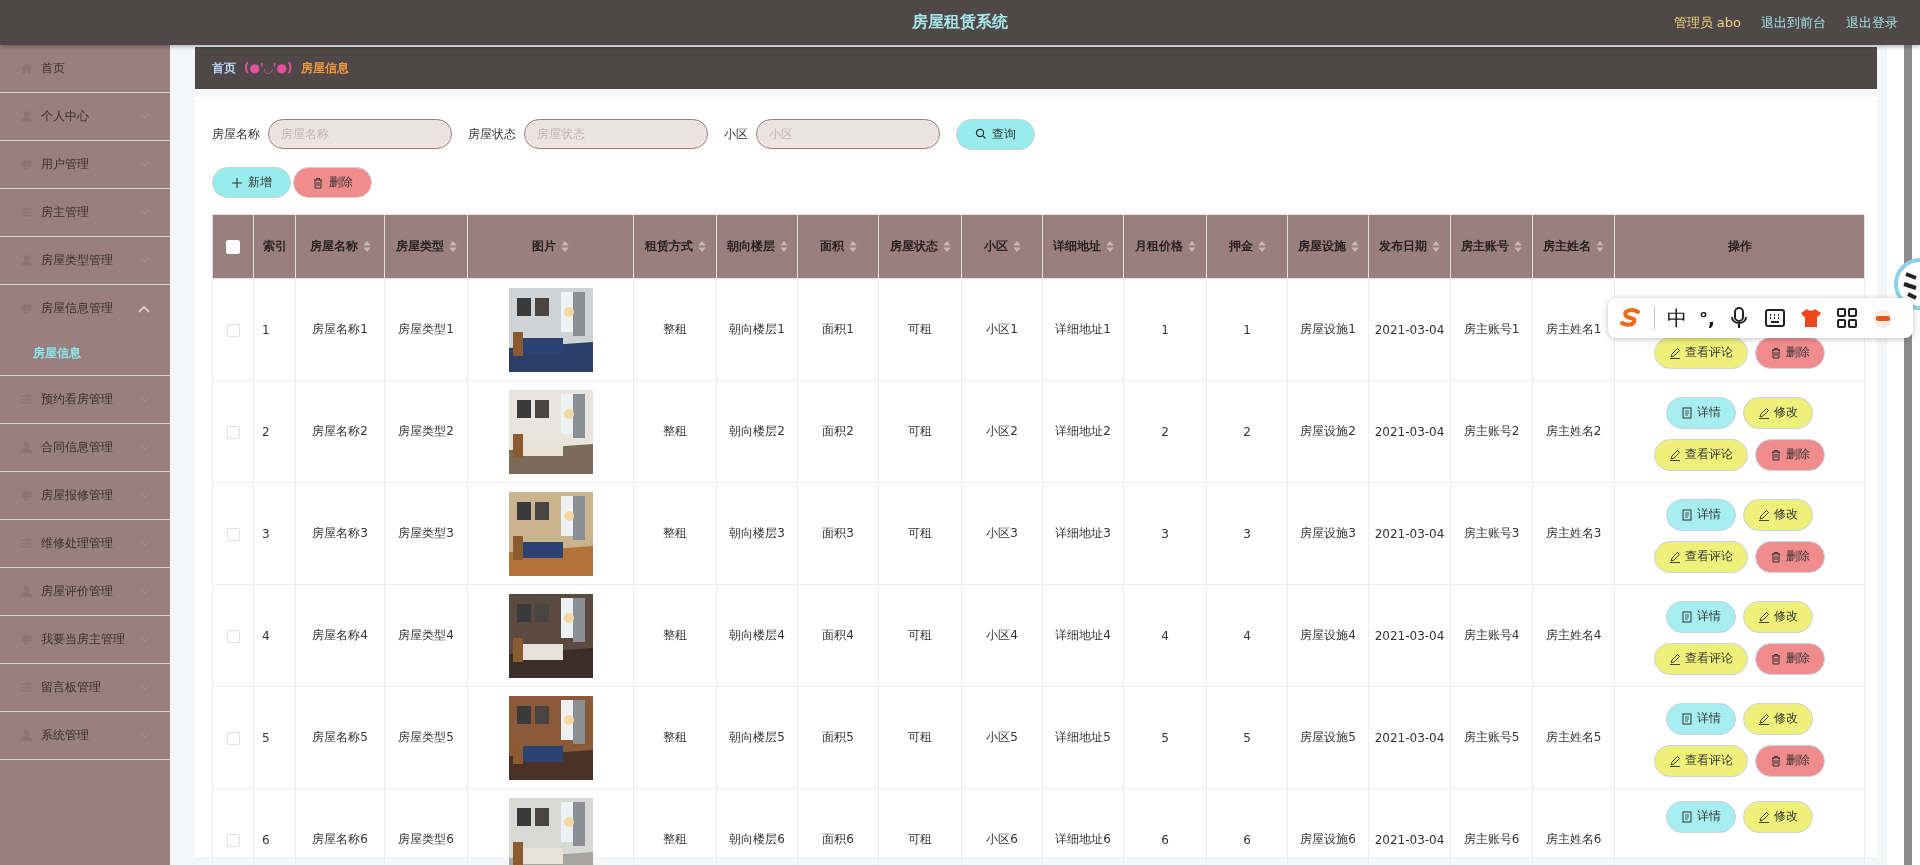  I want to click on column-header: 房屋类型, so click(426, 246).